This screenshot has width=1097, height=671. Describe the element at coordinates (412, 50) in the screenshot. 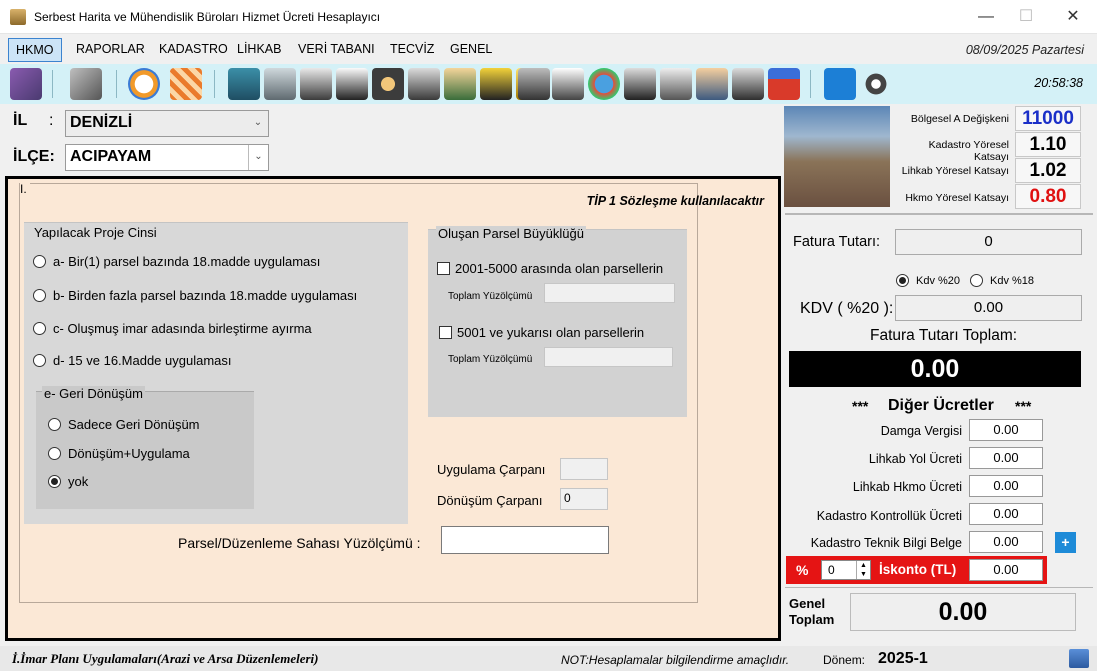

I see `menu-tecviz: TECVİZ` at that location.